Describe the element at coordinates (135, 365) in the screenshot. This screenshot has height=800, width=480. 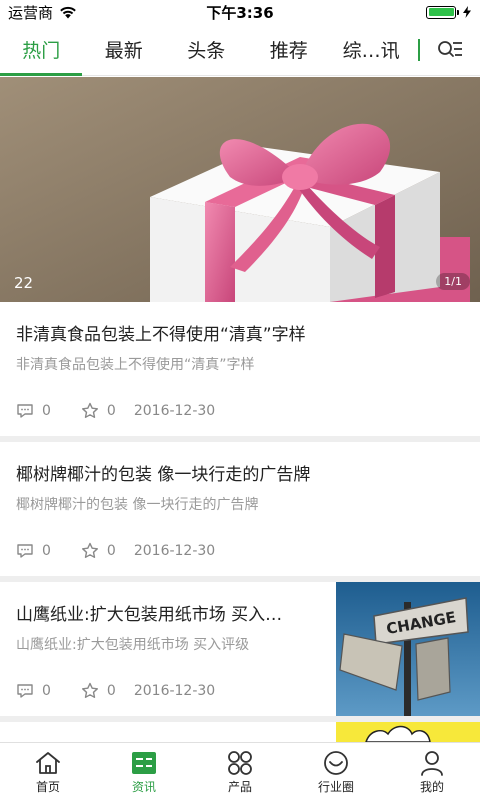
I see `article-summary: 非清真食品包装上不得使用“清真”字样` at that location.